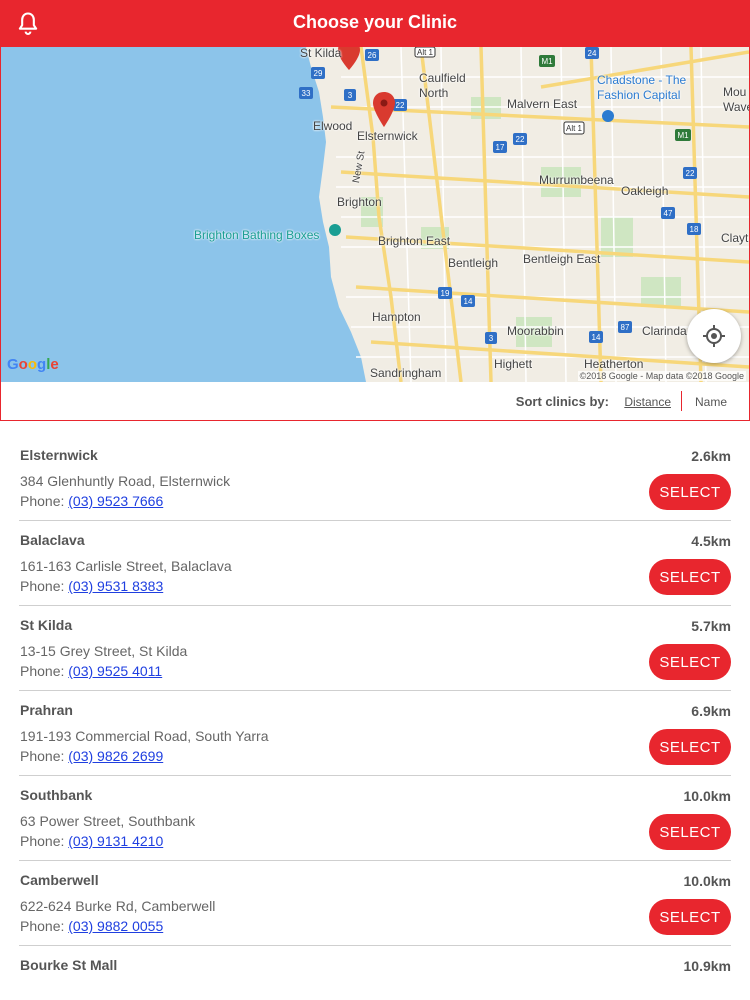 This screenshot has height=1000, width=750. Describe the element at coordinates (257, 235) in the screenshot. I see `map-label-brighton-bathing-boxes: Brighton Bathing Boxes` at that location.